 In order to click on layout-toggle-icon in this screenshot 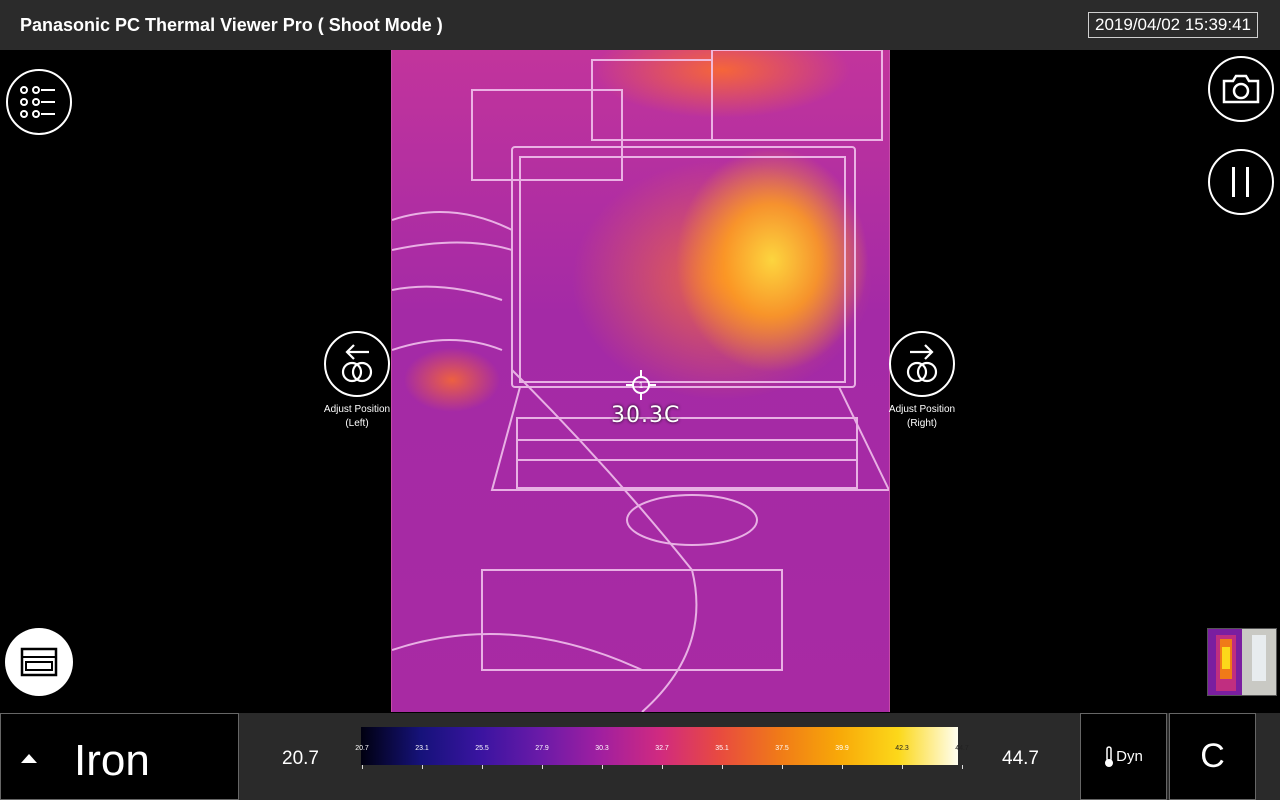, I will do `click(39, 662)`.